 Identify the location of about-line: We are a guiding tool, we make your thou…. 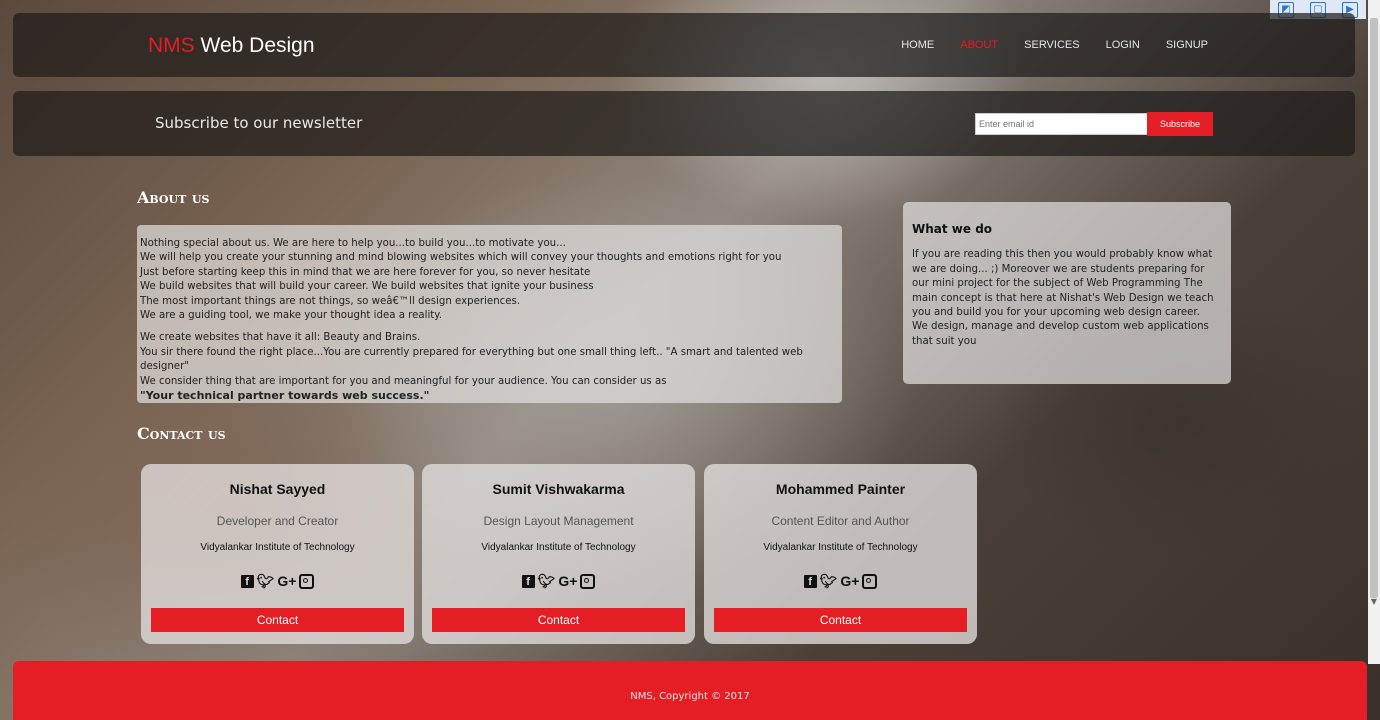
(291, 316).